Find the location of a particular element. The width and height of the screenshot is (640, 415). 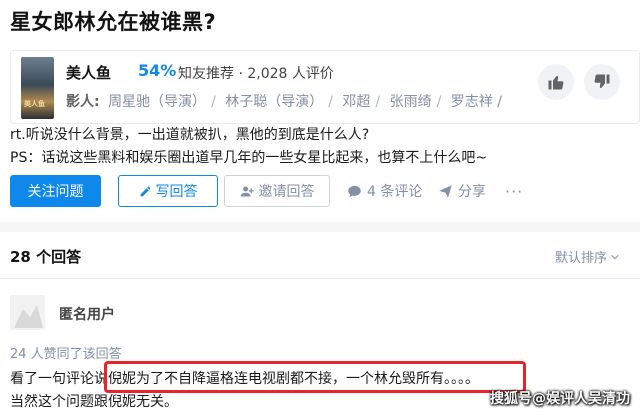

answer-text-line: 当然这个问题跟倪妮无关。 is located at coordinates (94, 402).